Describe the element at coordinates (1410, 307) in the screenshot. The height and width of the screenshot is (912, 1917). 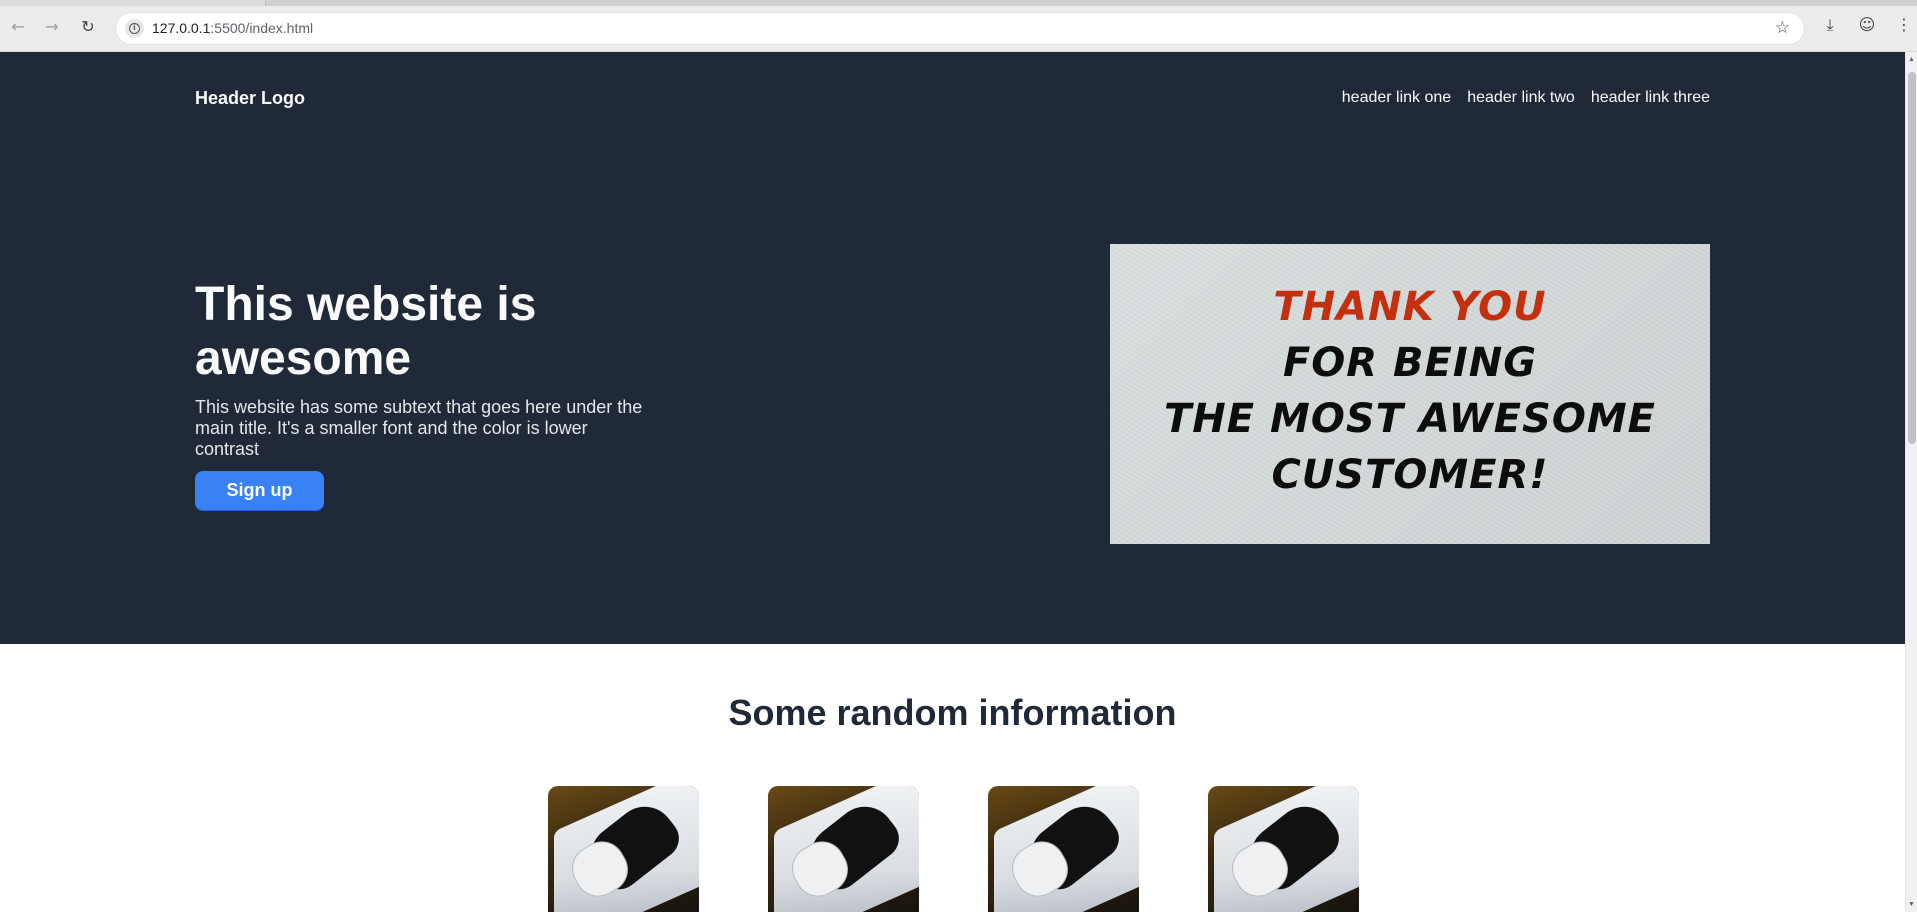
I see `image-text-line: THANK YOU` at that location.